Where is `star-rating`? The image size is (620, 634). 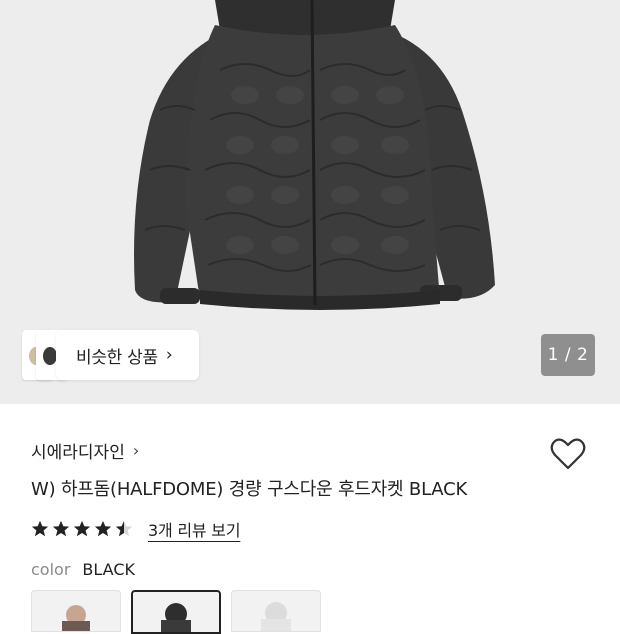
star-rating is located at coordinates (83, 529).